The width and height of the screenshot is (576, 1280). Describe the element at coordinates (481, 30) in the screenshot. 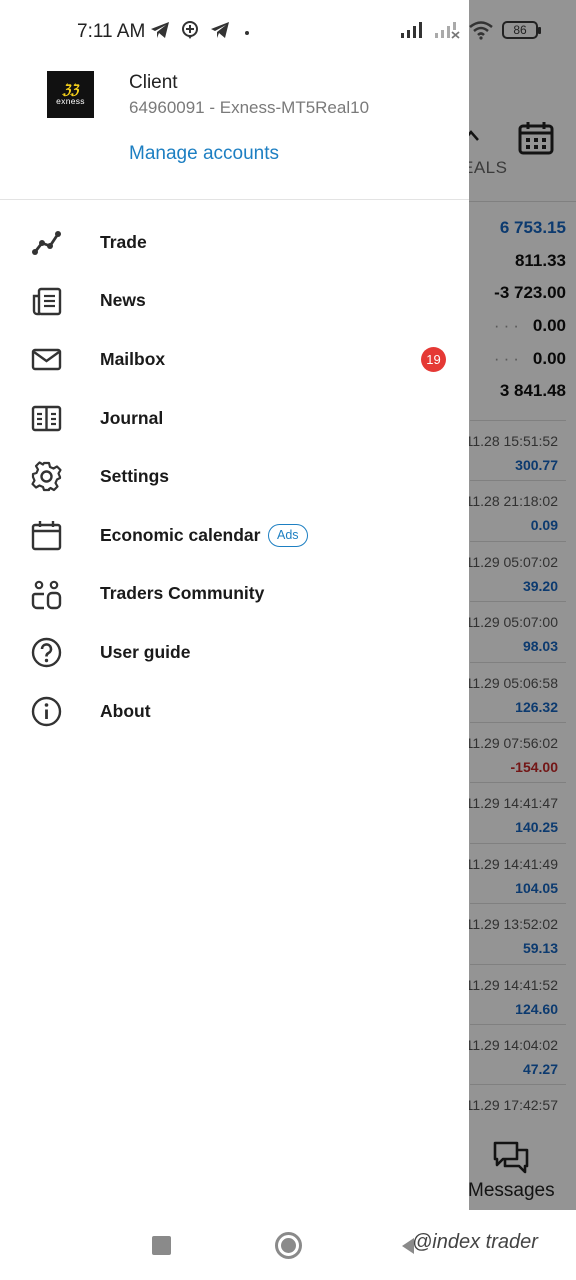

I see `wifi-icon` at that location.